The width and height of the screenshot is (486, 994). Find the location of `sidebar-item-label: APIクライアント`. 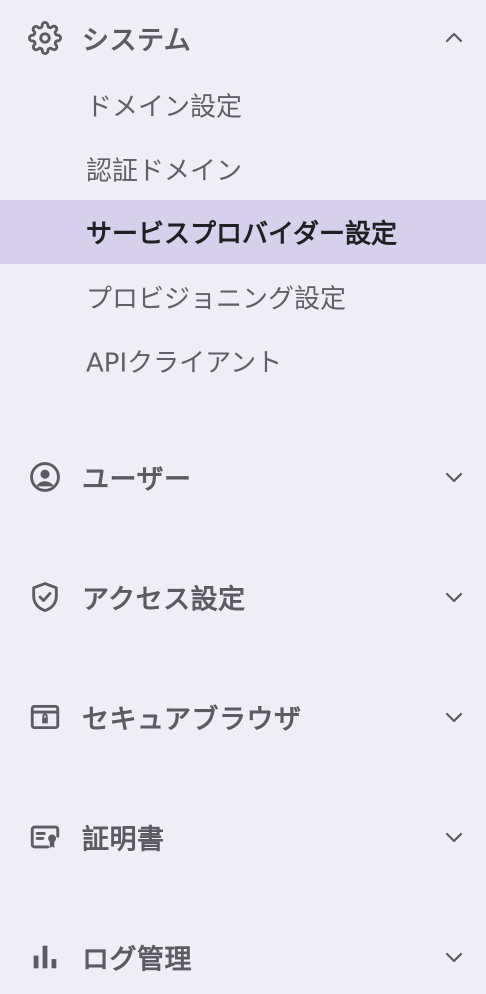

sidebar-item-label: APIクライアント is located at coordinates (184, 363).